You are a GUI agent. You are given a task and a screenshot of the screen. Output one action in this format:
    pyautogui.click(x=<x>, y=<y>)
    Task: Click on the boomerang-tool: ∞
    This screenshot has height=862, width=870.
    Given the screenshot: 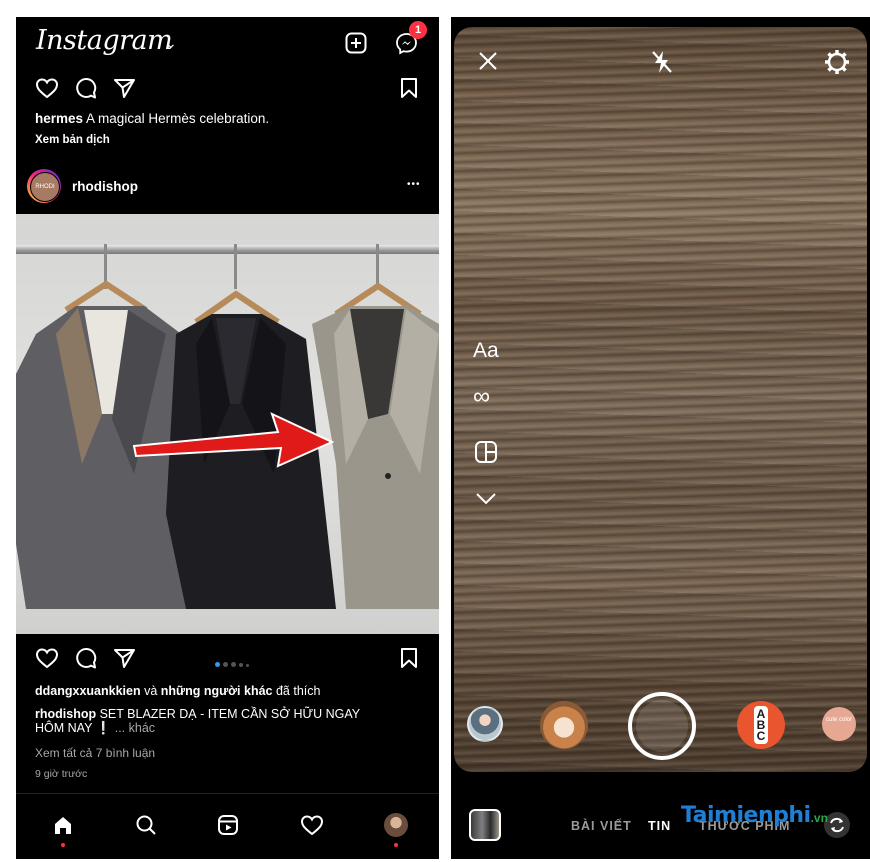 What is the action you would take?
    pyautogui.click(x=481, y=397)
    